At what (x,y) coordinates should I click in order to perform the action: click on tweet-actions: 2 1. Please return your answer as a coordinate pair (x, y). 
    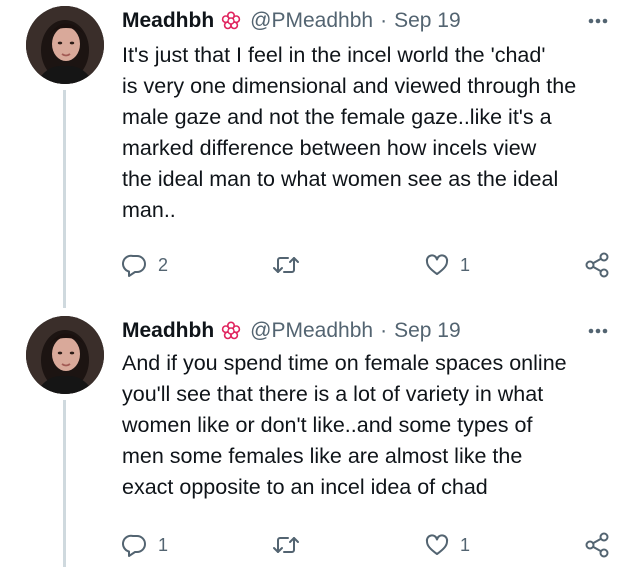
    Looking at the image, I should click on (368, 265).